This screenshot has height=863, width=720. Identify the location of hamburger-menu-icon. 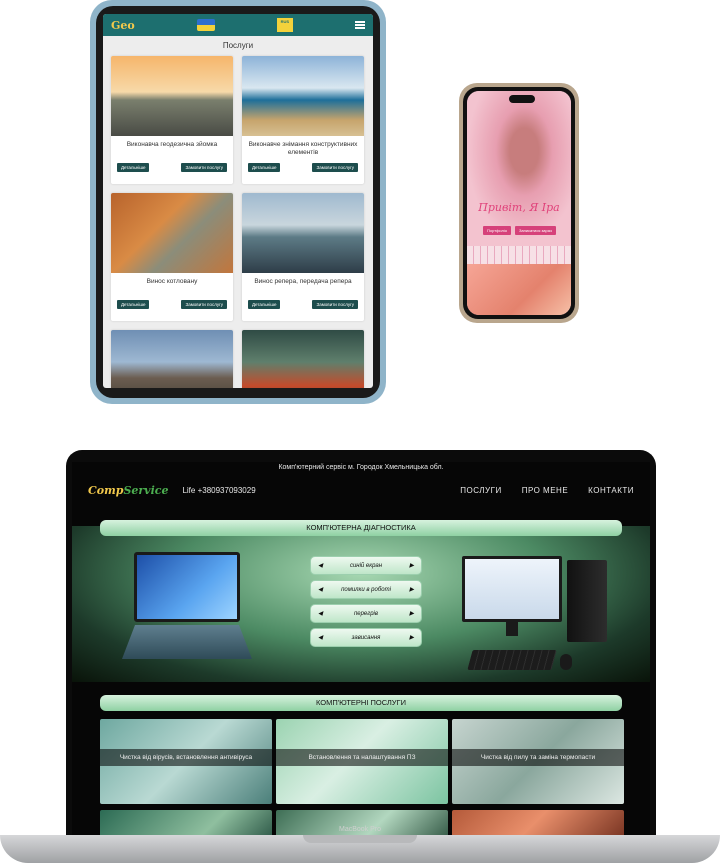
(359, 25).